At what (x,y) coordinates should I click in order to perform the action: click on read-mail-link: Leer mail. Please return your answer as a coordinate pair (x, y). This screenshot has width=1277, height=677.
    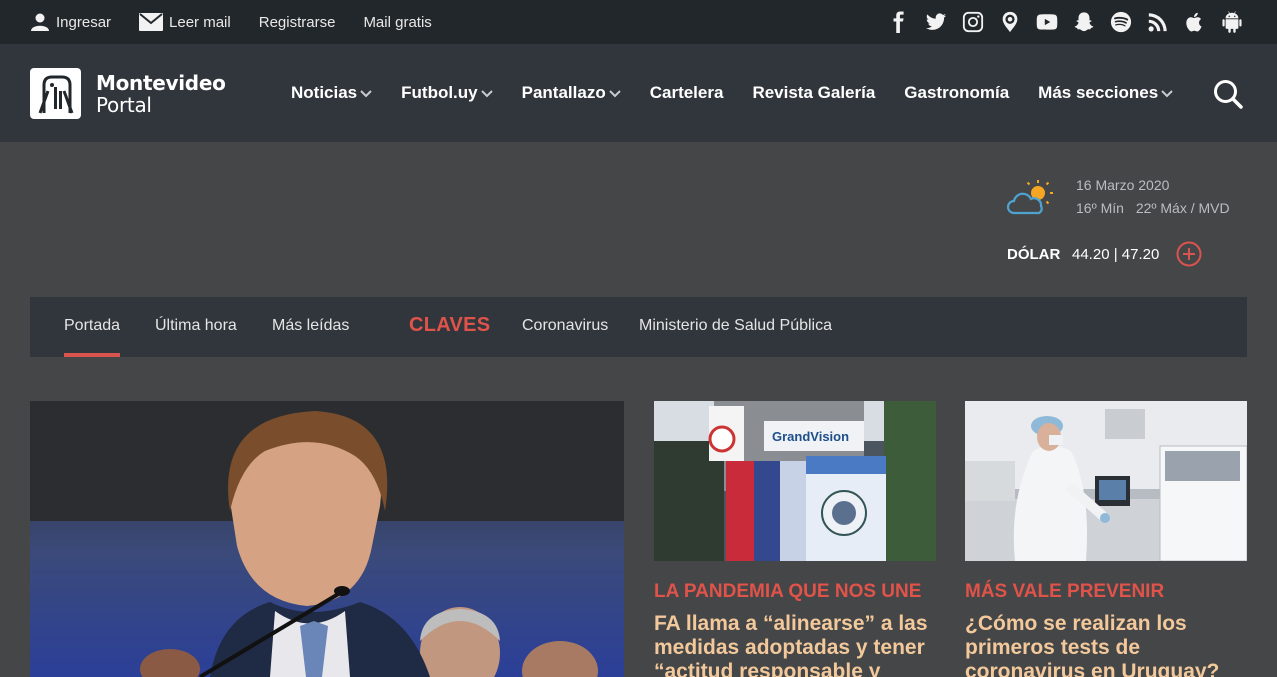
    Looking at the image, I should click on (185, 22).